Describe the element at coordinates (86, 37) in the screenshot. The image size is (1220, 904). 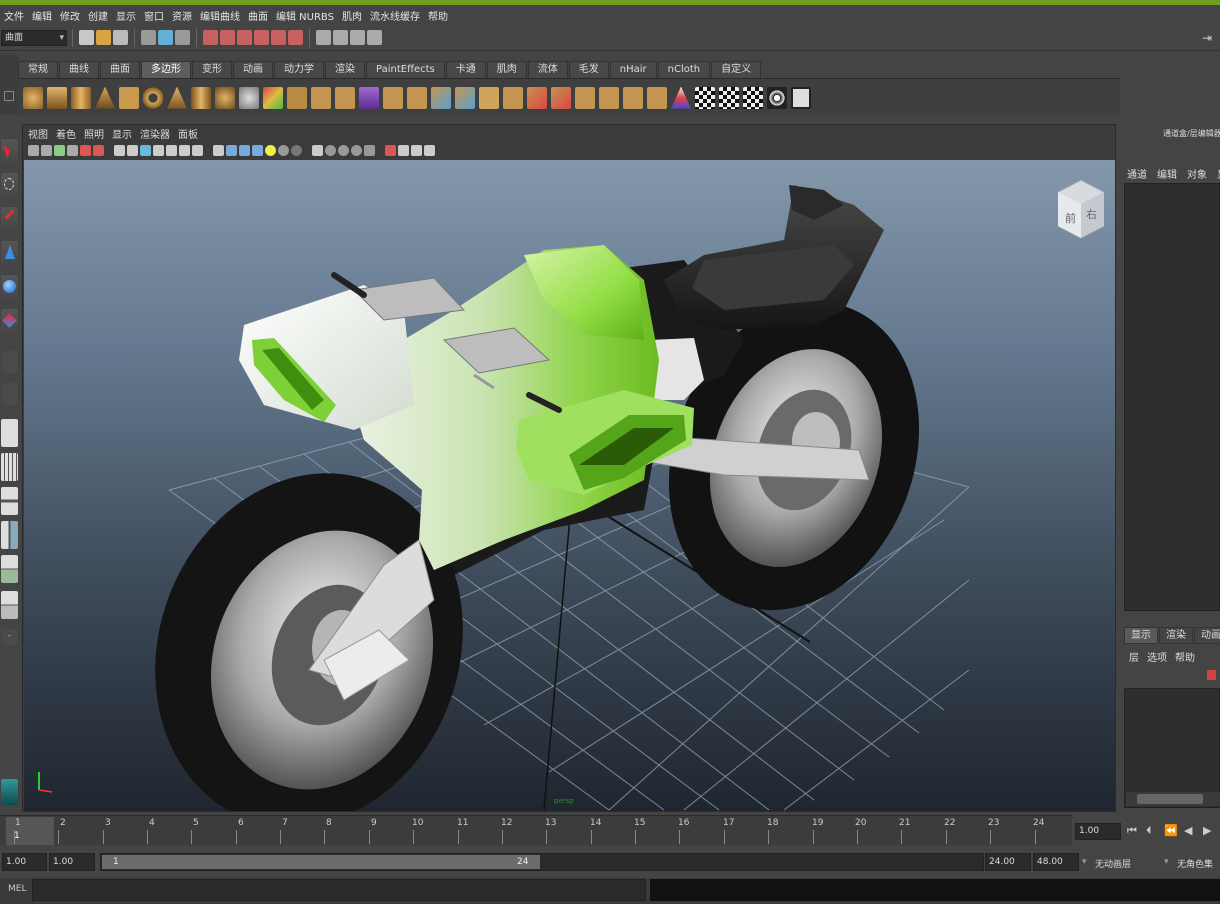
I see `new-scene-icon` at that location.